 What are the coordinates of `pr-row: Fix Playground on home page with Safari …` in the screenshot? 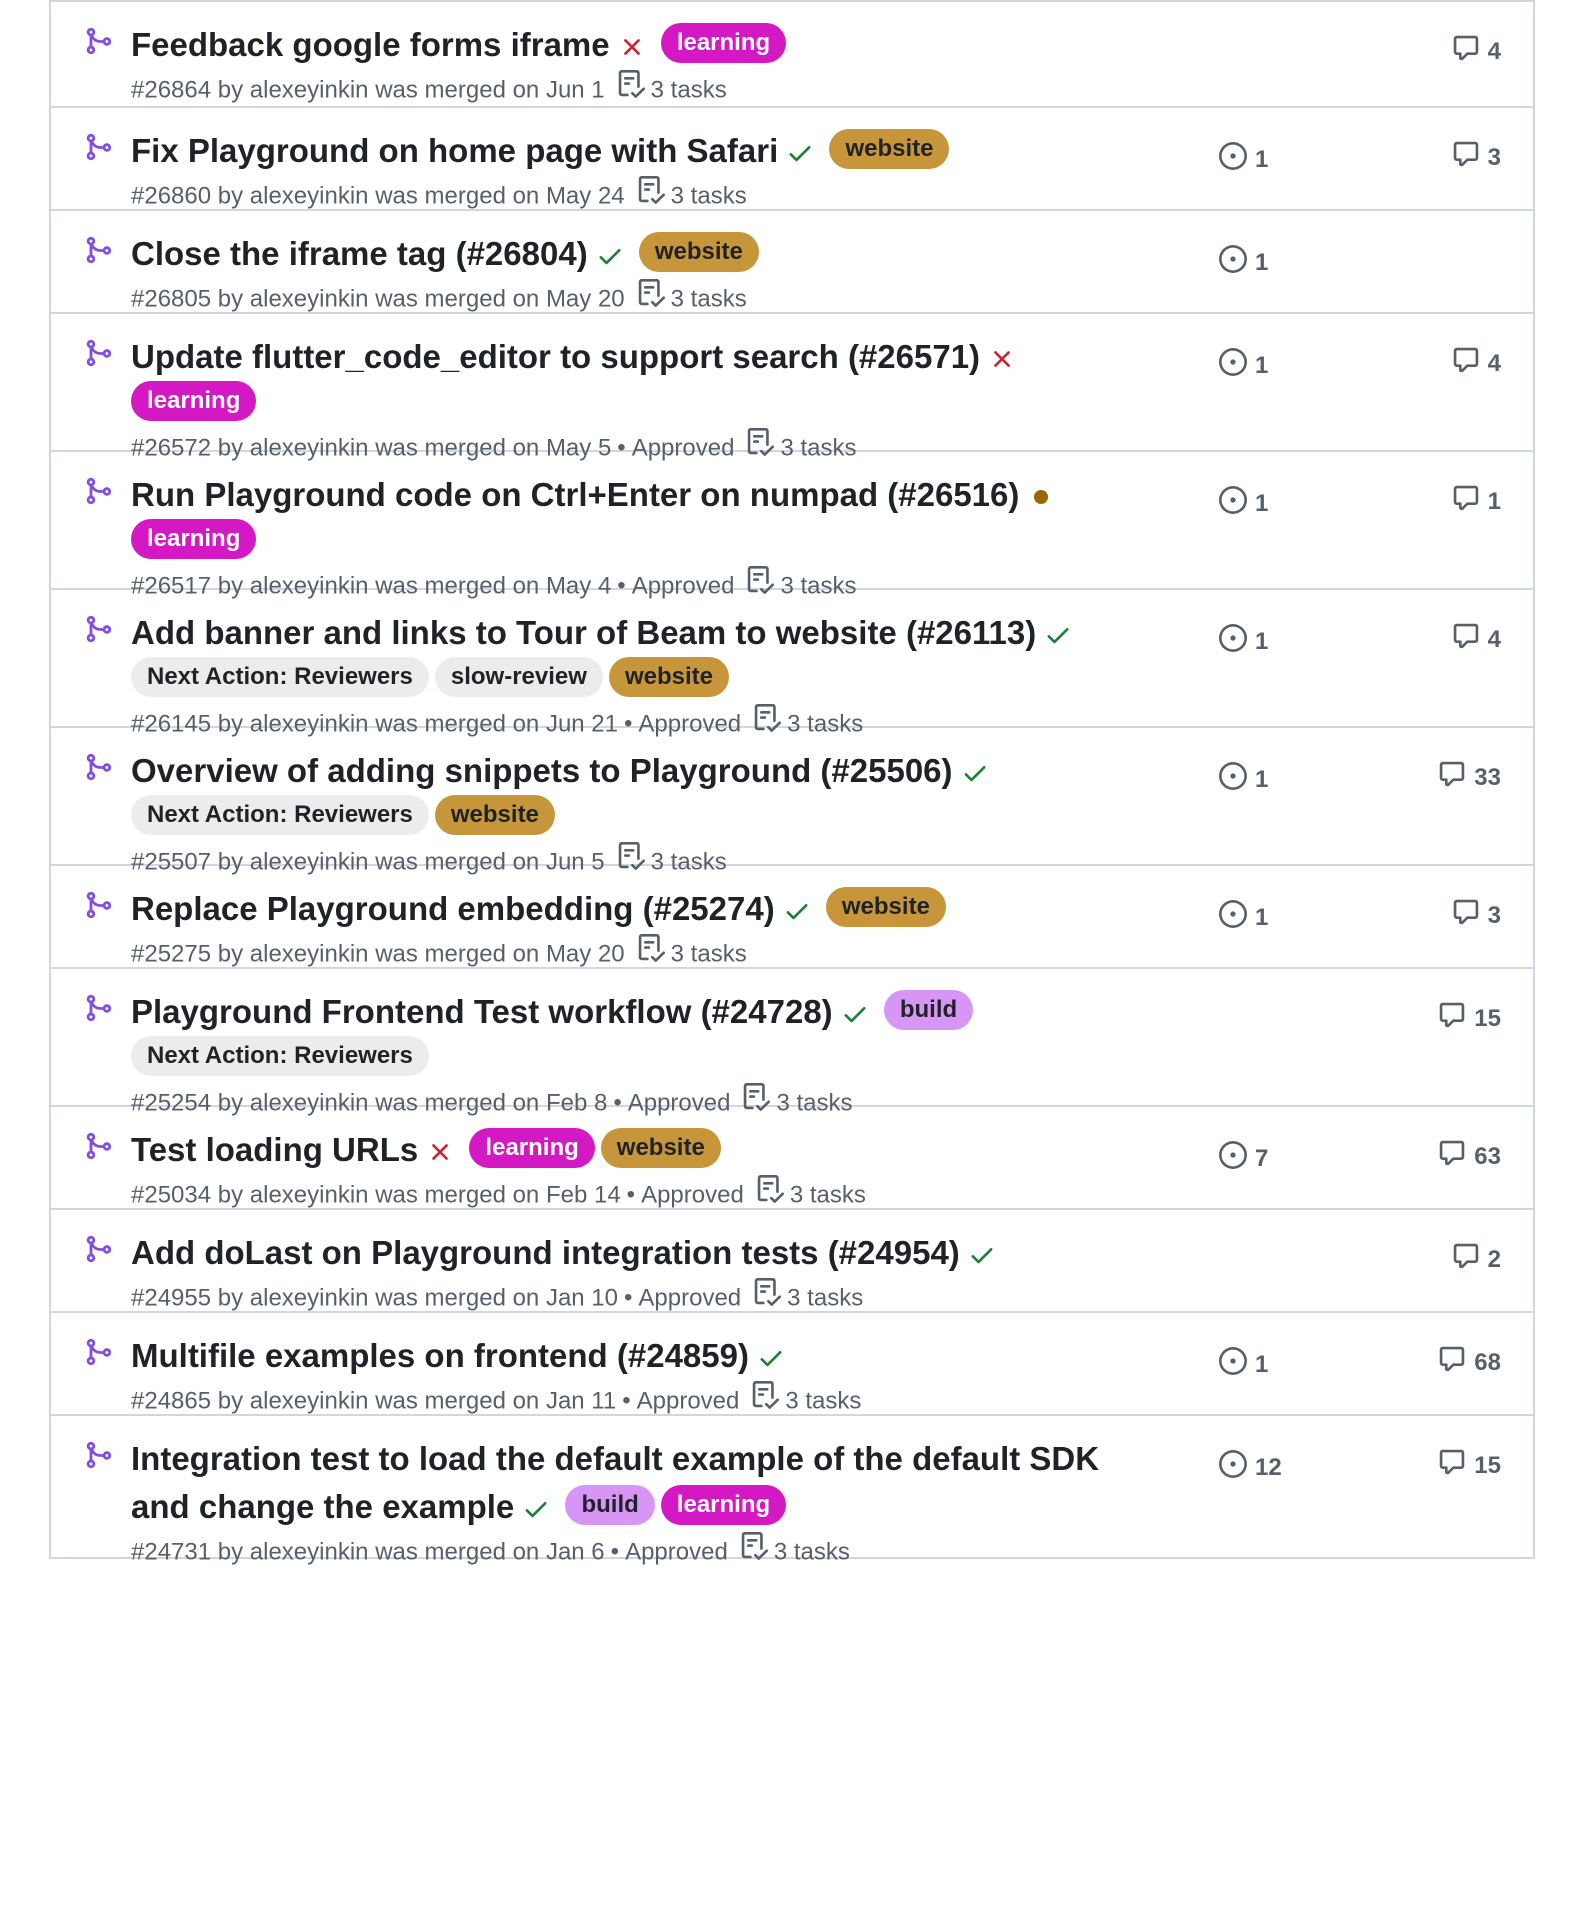 It's located at (792, 159).